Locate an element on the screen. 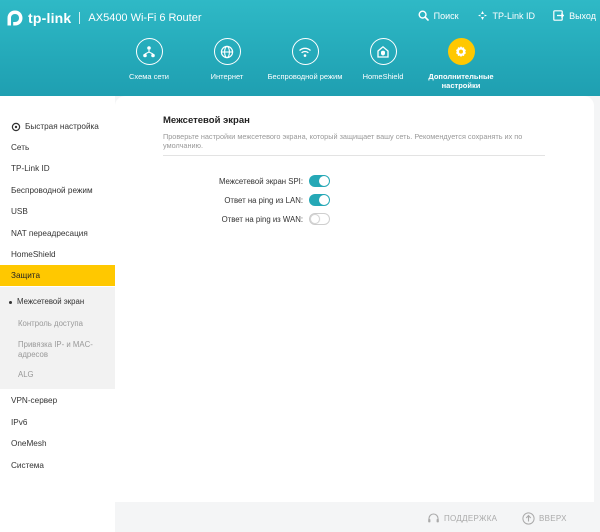 The width and height of the screenshot is (600, 532). page-title: Межсетевой экран is located at coordinates (206, 120).